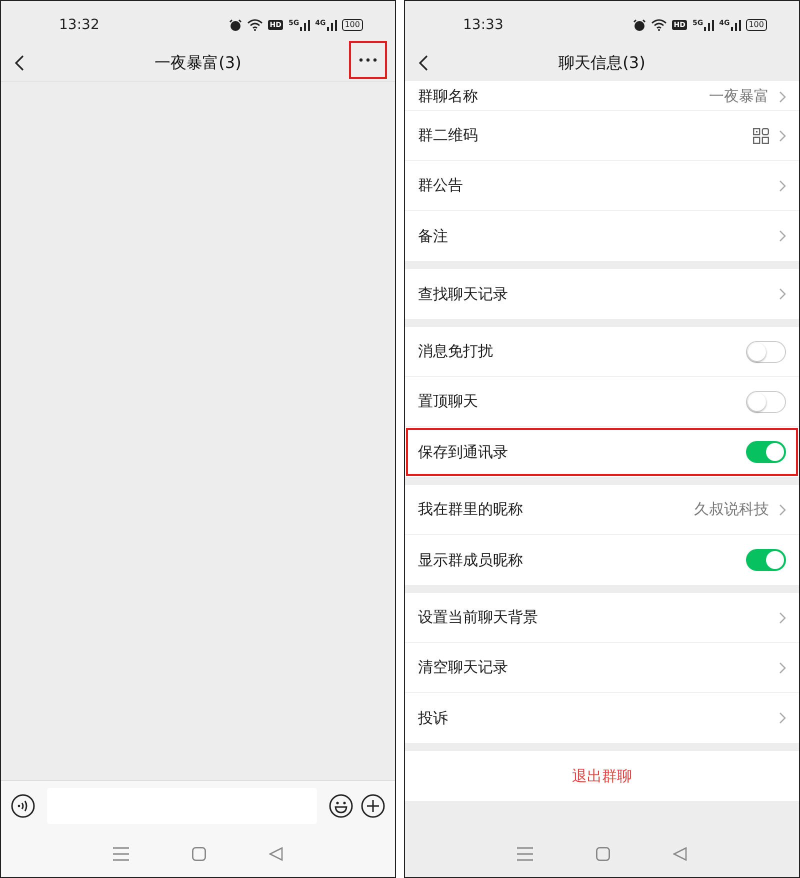  What do you see at coordinates (602, 618) in the screenshot?
I see `settings-row: 设置当前聊天背景` at bounding box center [602, 618].